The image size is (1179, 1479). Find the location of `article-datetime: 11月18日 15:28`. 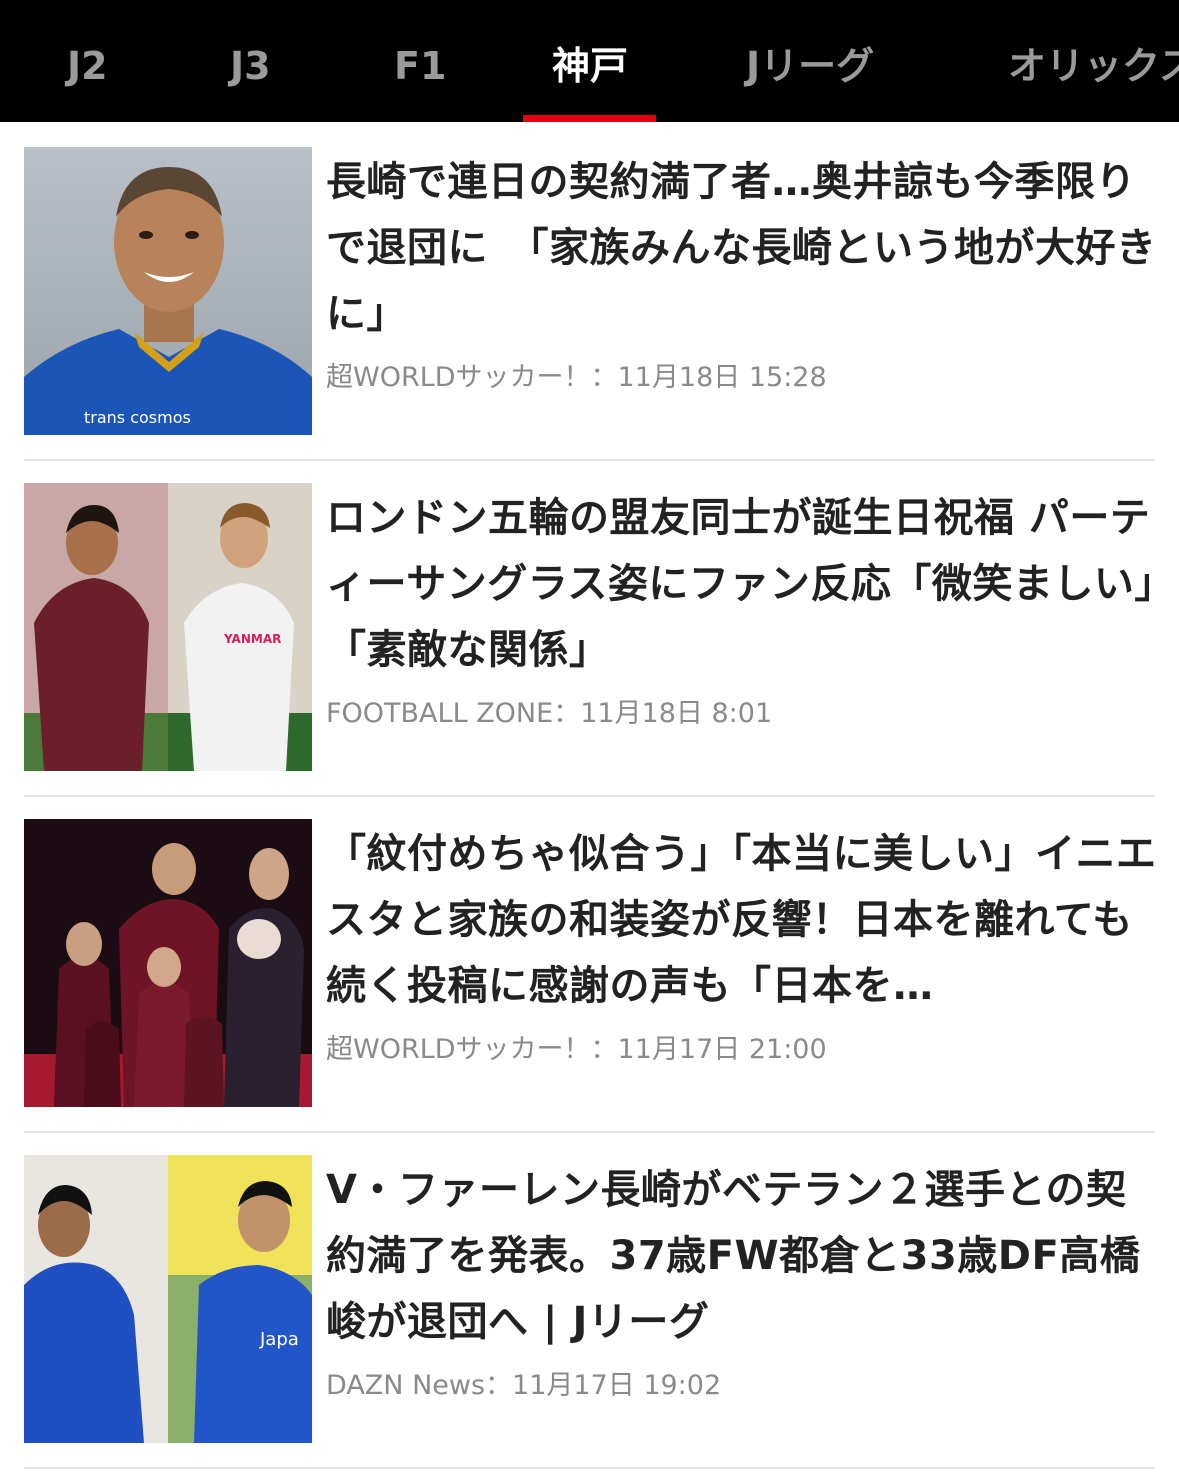

article-datetime: 11月18日 15:28 is located at coordinates (722, 377).